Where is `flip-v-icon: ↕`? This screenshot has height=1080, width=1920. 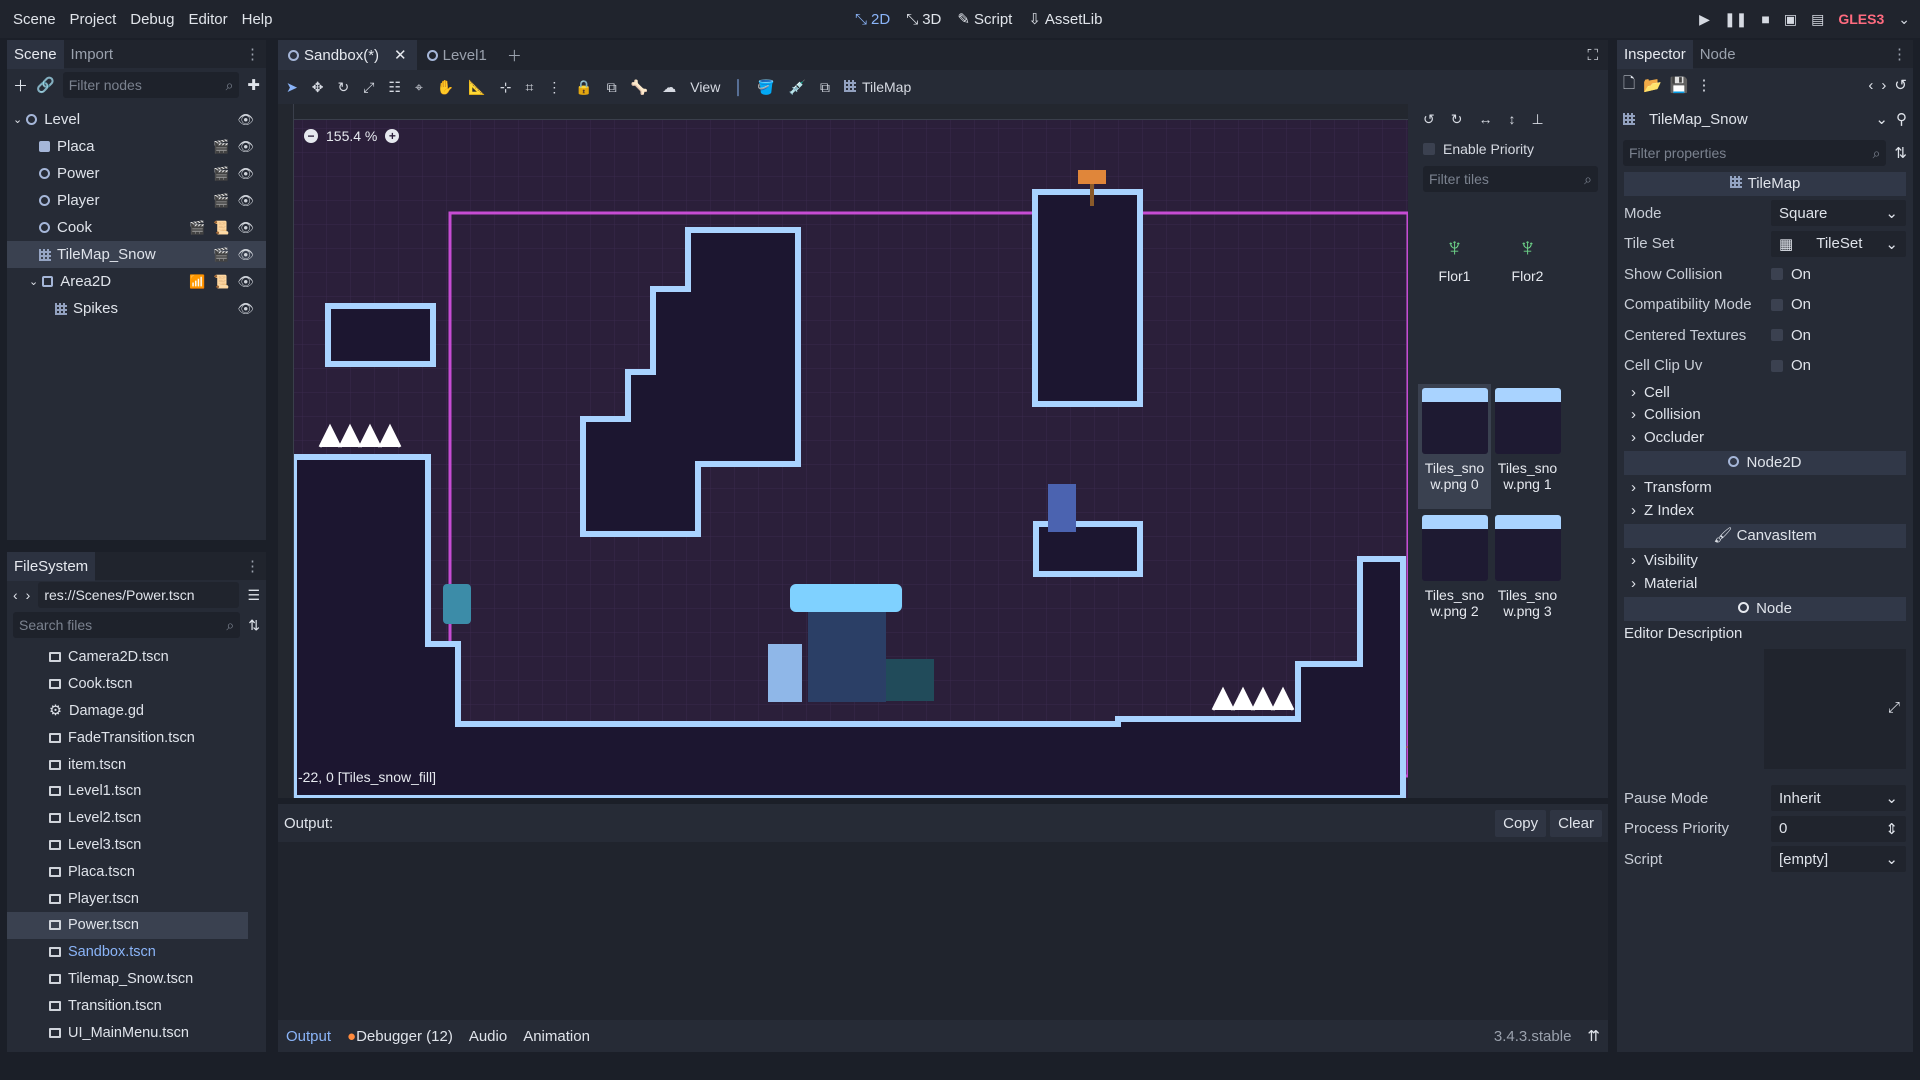 flip-v-icon: ↕ is located at coordinates (1511, 119).